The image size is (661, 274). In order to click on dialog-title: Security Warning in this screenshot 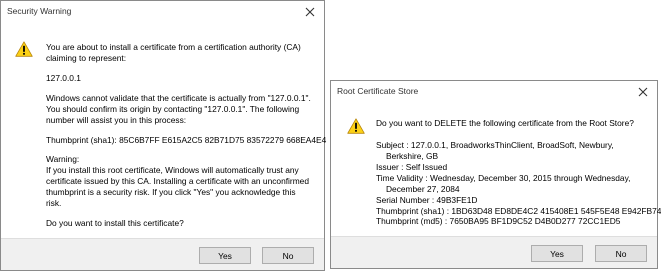, I will do `click(39, 11)`.